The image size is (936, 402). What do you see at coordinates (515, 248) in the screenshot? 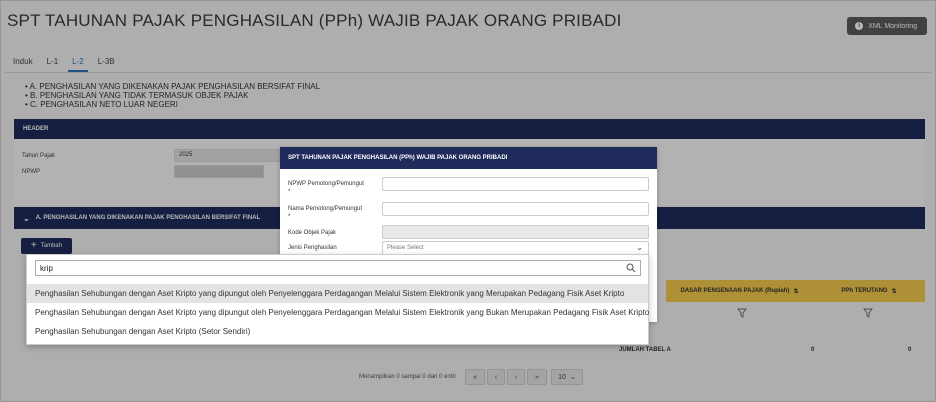
I see `jenis-penghasilan-select: Please Select ⌄` at bounding box center [515, 248].